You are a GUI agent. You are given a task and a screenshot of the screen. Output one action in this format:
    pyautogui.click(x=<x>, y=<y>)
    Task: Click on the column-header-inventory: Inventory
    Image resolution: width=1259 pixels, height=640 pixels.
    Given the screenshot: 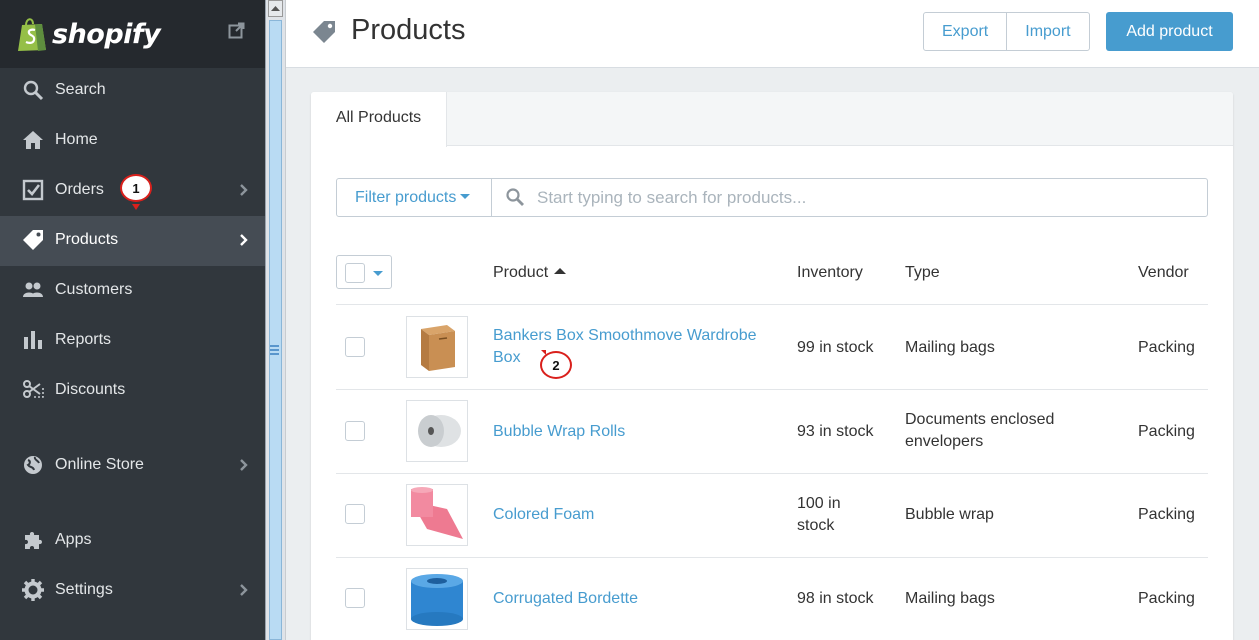 What is the action you would take?
    pyautogui.click(x=830, y=272)
    